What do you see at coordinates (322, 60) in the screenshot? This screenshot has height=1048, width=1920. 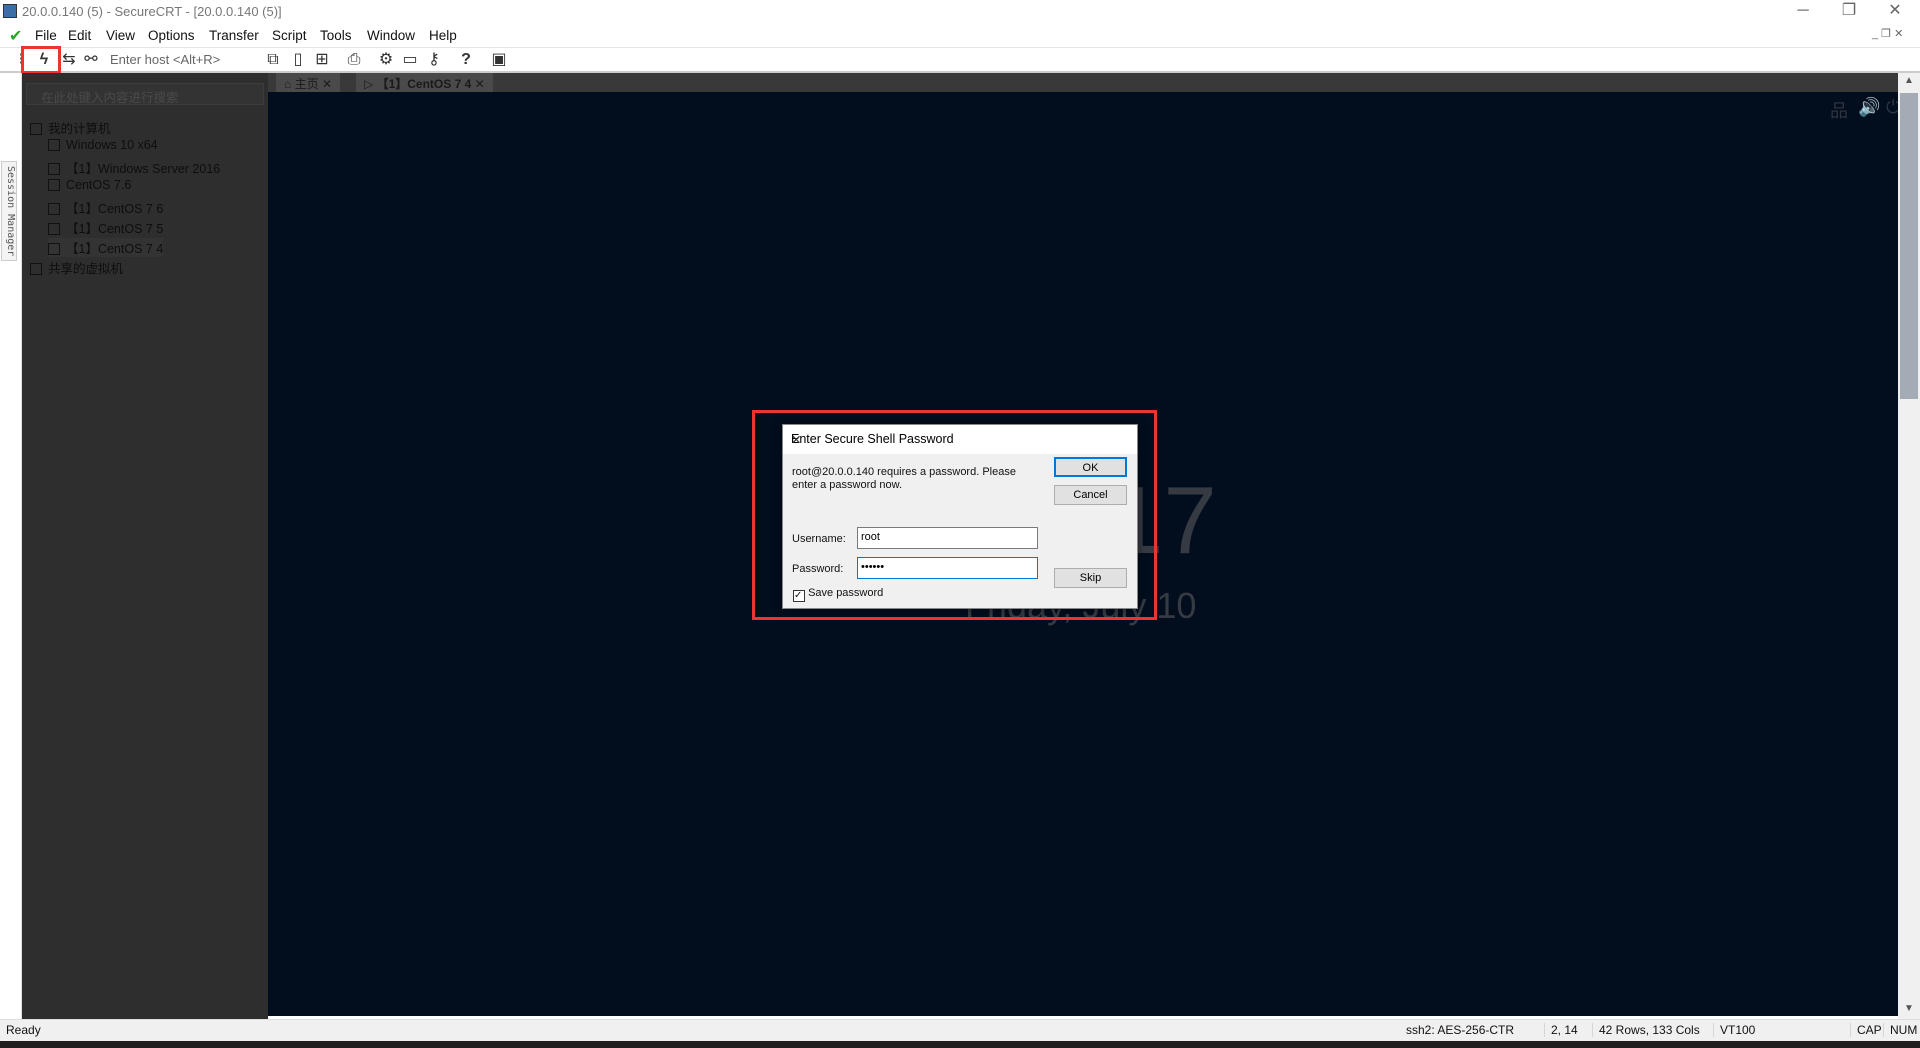 I see `find-icon: ⊞` at bounding box center [322, 60].